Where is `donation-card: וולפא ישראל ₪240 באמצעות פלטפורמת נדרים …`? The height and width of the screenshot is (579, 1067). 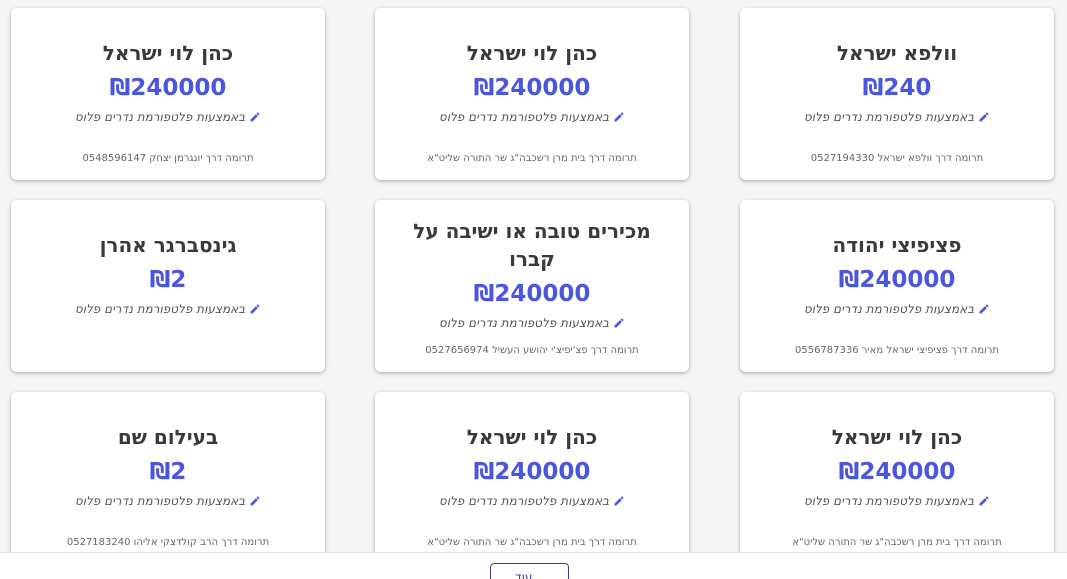
donation-card: וולפא ישראל ₪240 באמצעות פלטפורמת נדרים … is located at coordinates (897, 94).